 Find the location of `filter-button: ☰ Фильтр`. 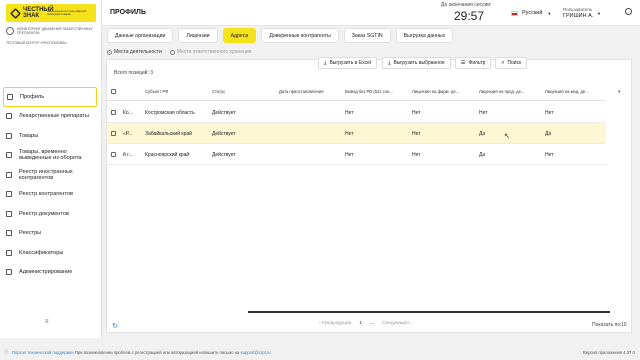

filter-button: ☰ Фильтр is located at coordinates (473, 63).